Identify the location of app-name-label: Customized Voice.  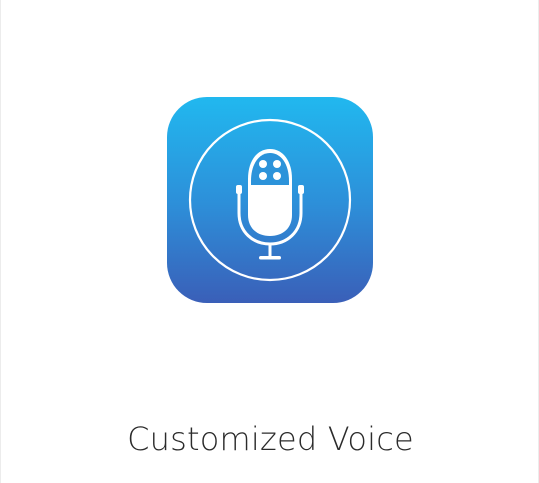
(270, 439).